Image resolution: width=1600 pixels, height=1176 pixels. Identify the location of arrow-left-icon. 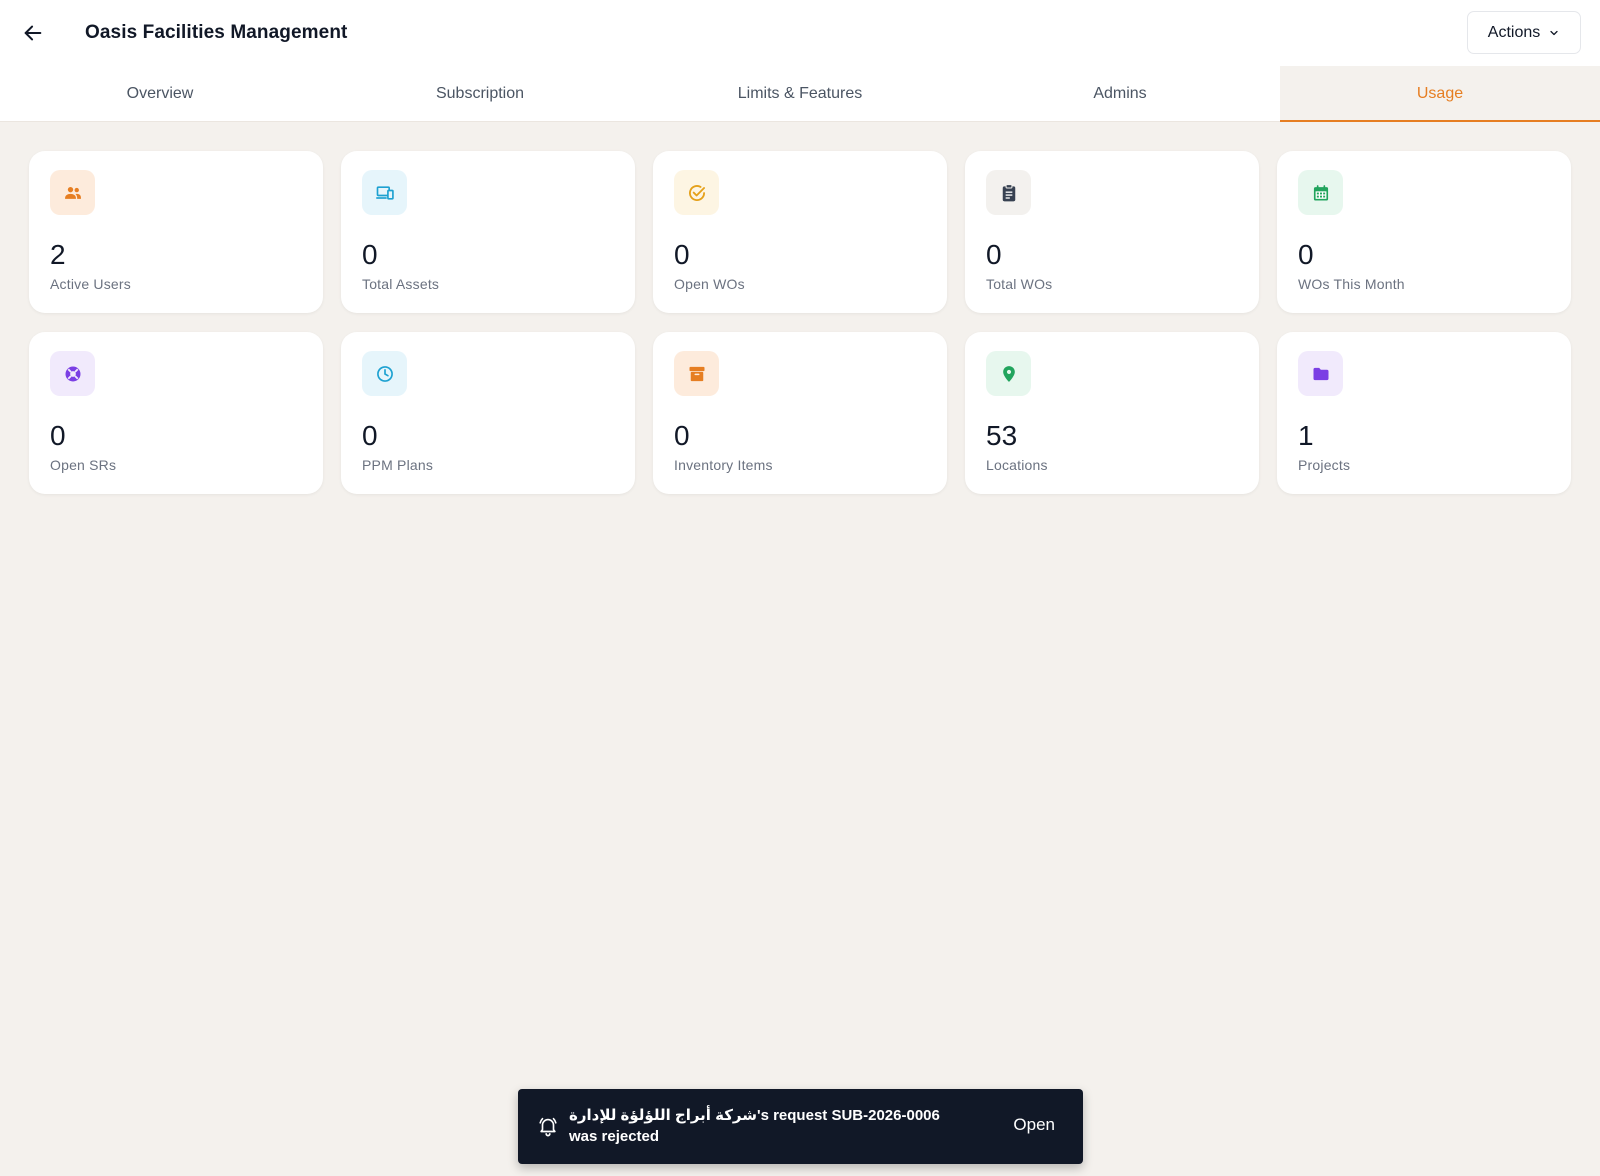
(33, 33).